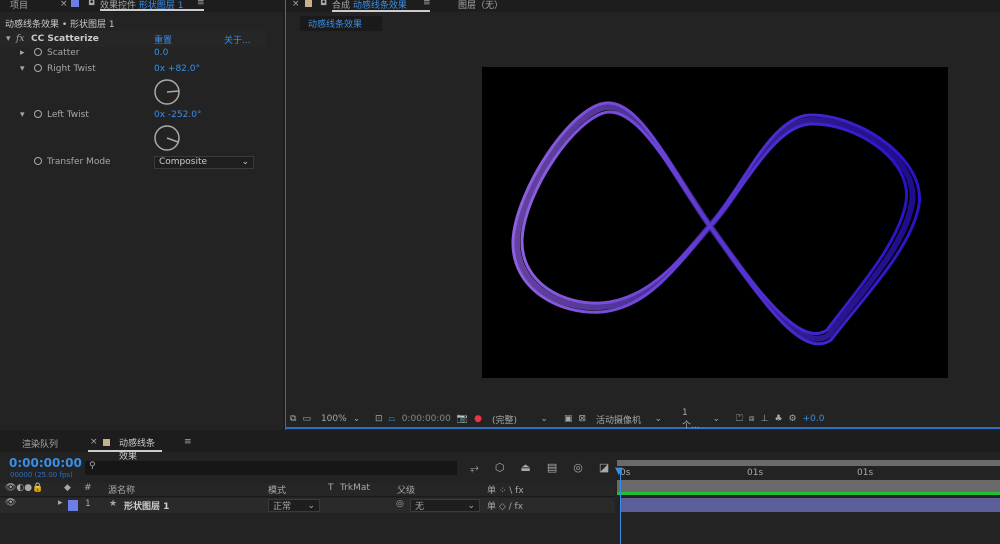  What do you see at coordinates (810, 505) in the screenshot?
I see `layer-duration-bar` at bounding box center [810, 505].